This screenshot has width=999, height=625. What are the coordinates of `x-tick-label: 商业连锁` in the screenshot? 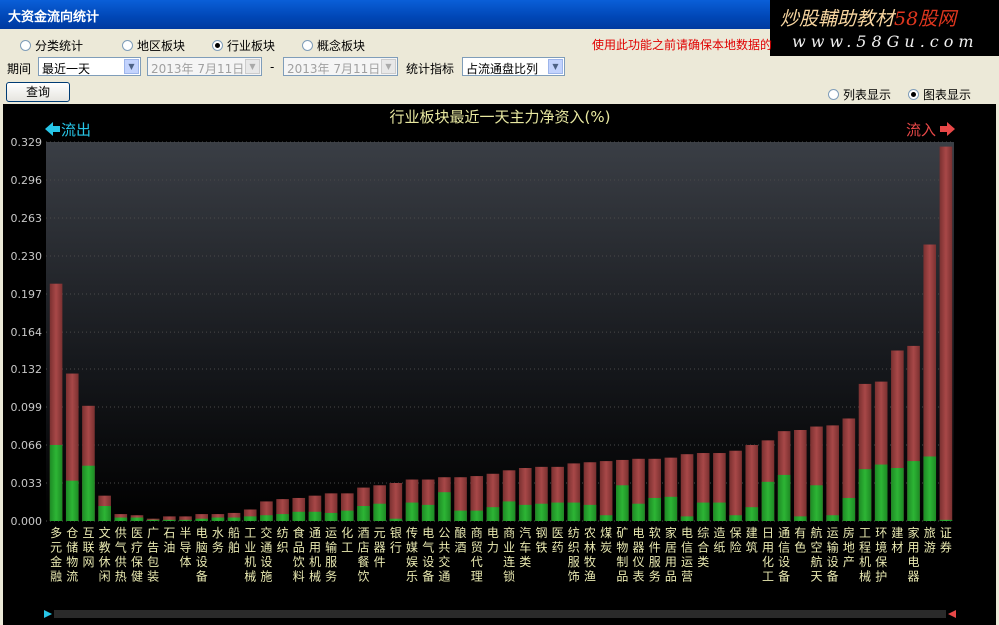 It's located at (509, 554).